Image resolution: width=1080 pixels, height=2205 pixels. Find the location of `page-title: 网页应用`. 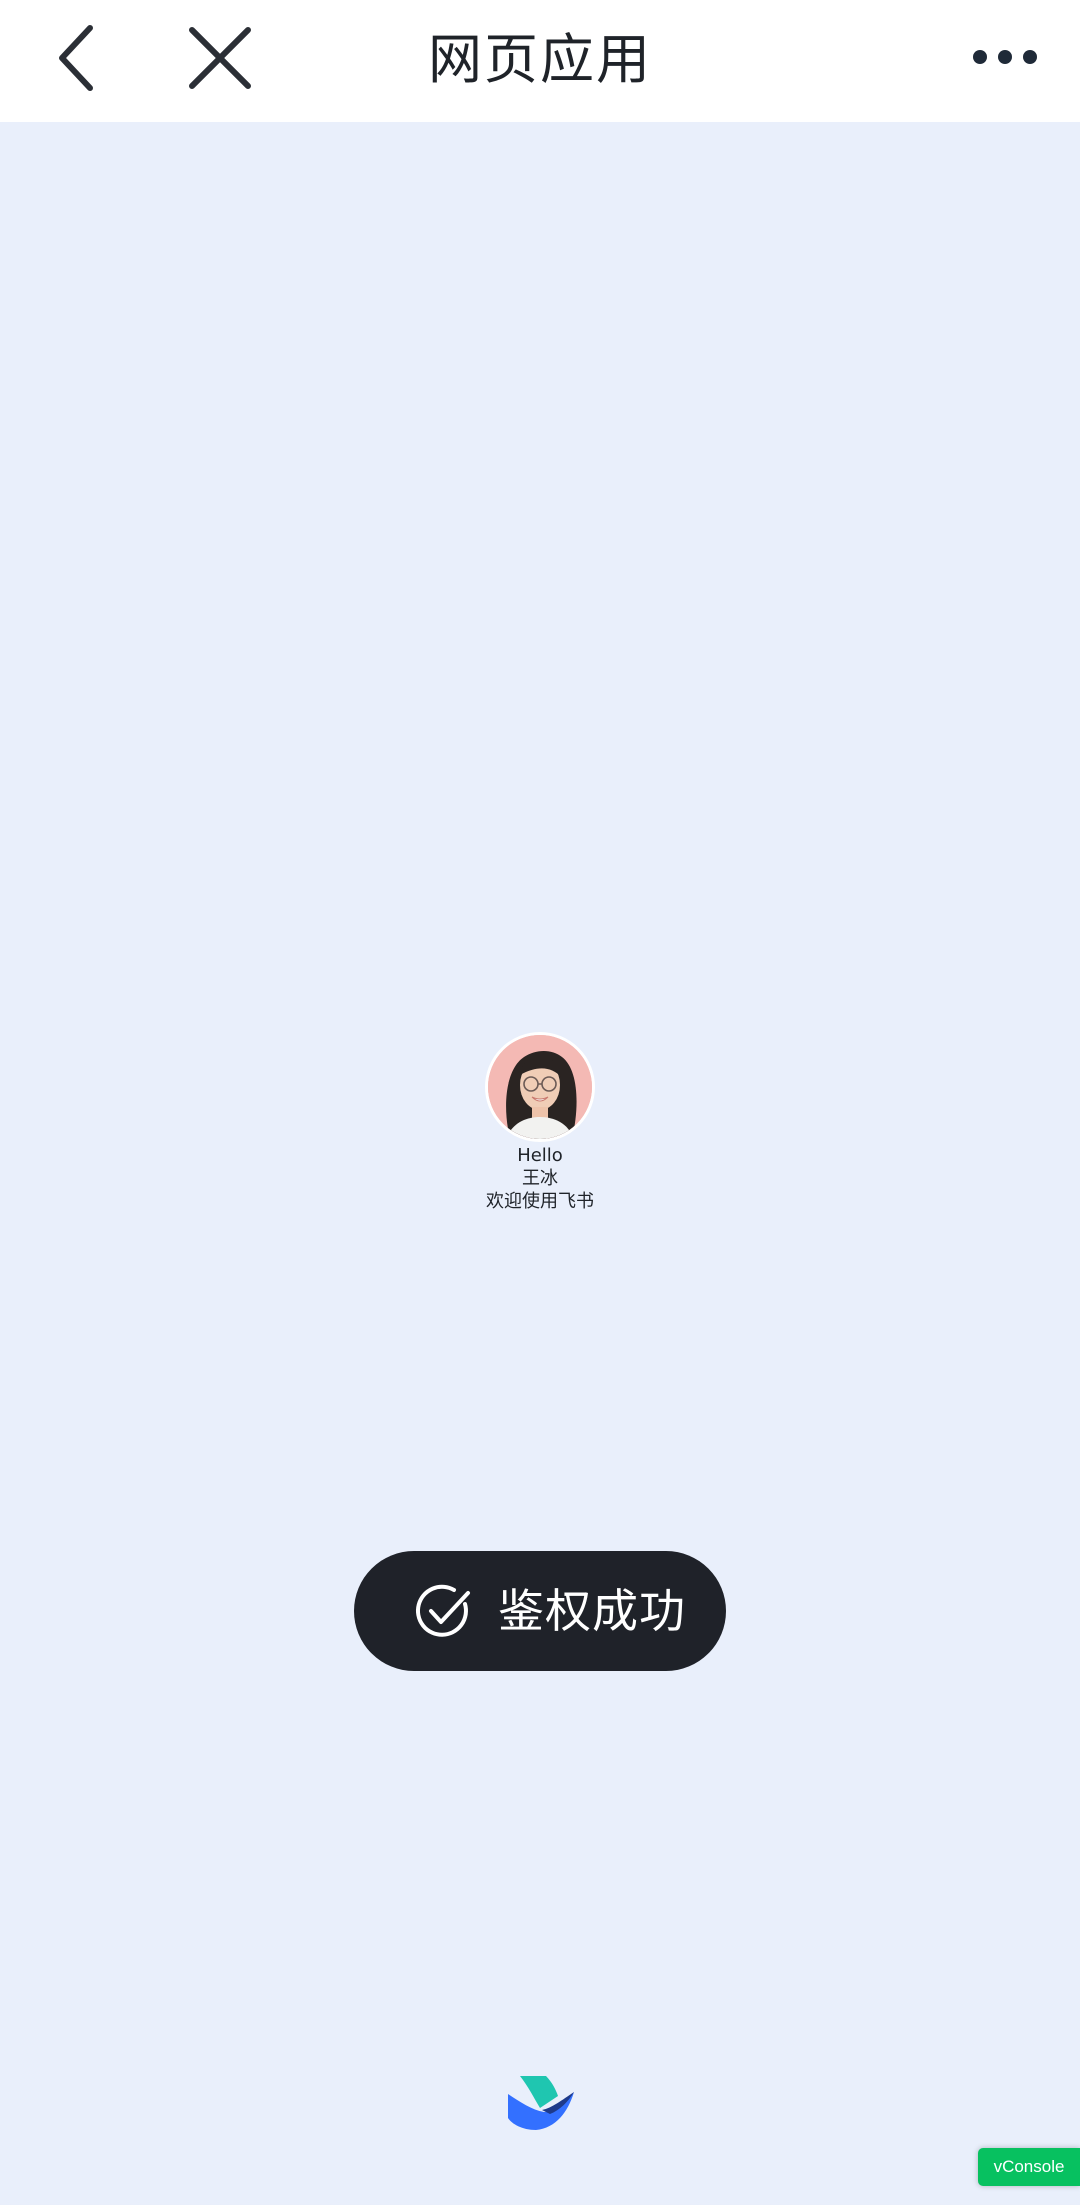

page-title: 网页应用 is located at coordinates (540, 59).